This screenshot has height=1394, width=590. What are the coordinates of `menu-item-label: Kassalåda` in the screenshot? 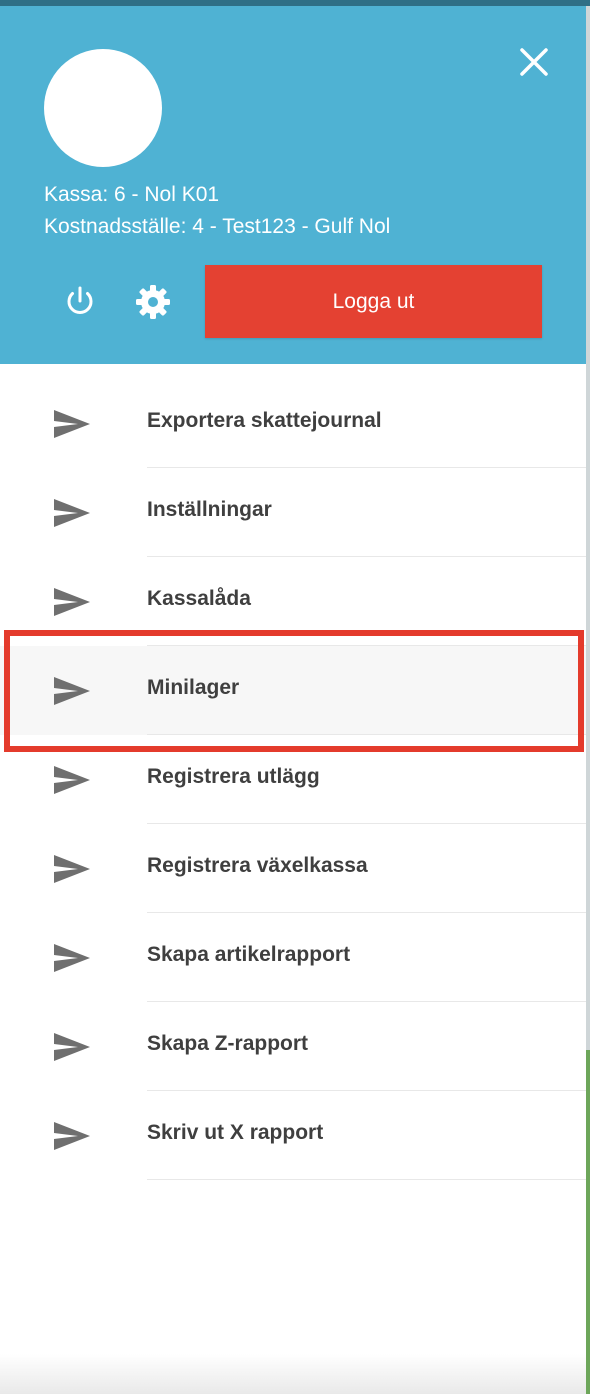 It's located at (199, 598).